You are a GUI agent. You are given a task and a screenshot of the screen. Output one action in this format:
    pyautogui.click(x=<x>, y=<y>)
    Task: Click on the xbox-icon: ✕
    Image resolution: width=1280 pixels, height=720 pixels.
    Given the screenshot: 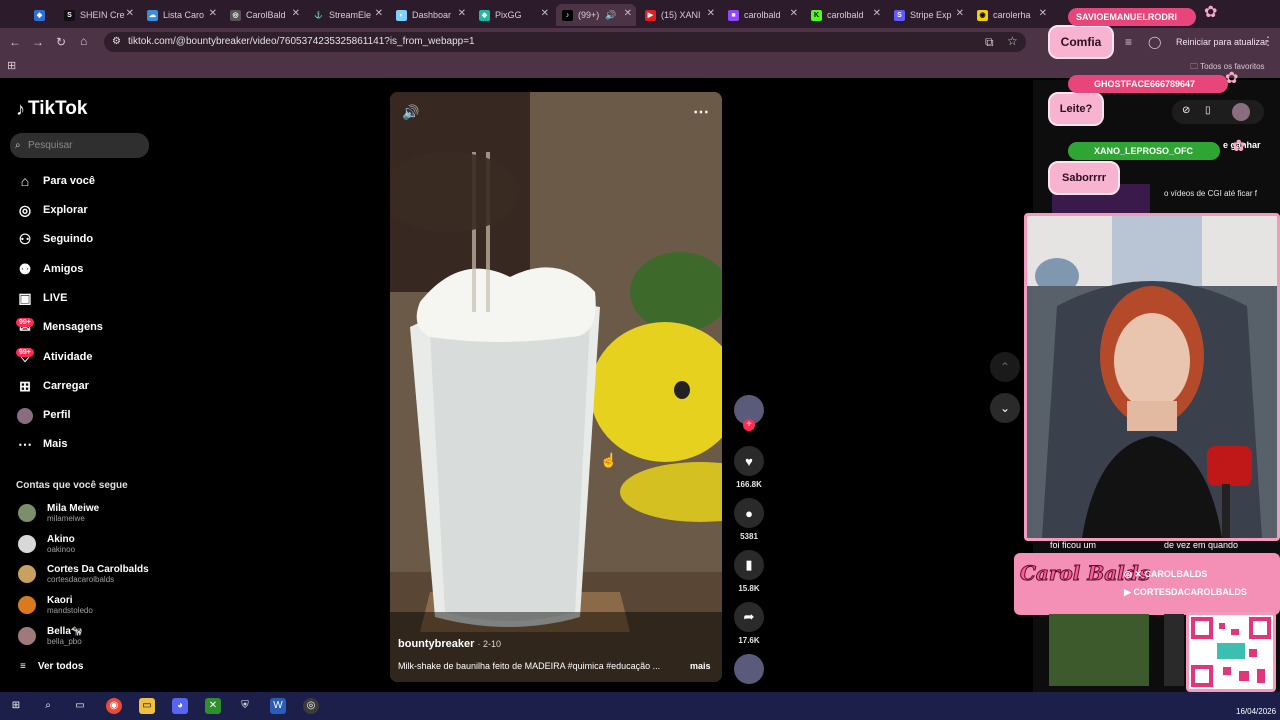 What is the action you would take?
    pyautogui.click(x=213, y=706)
    